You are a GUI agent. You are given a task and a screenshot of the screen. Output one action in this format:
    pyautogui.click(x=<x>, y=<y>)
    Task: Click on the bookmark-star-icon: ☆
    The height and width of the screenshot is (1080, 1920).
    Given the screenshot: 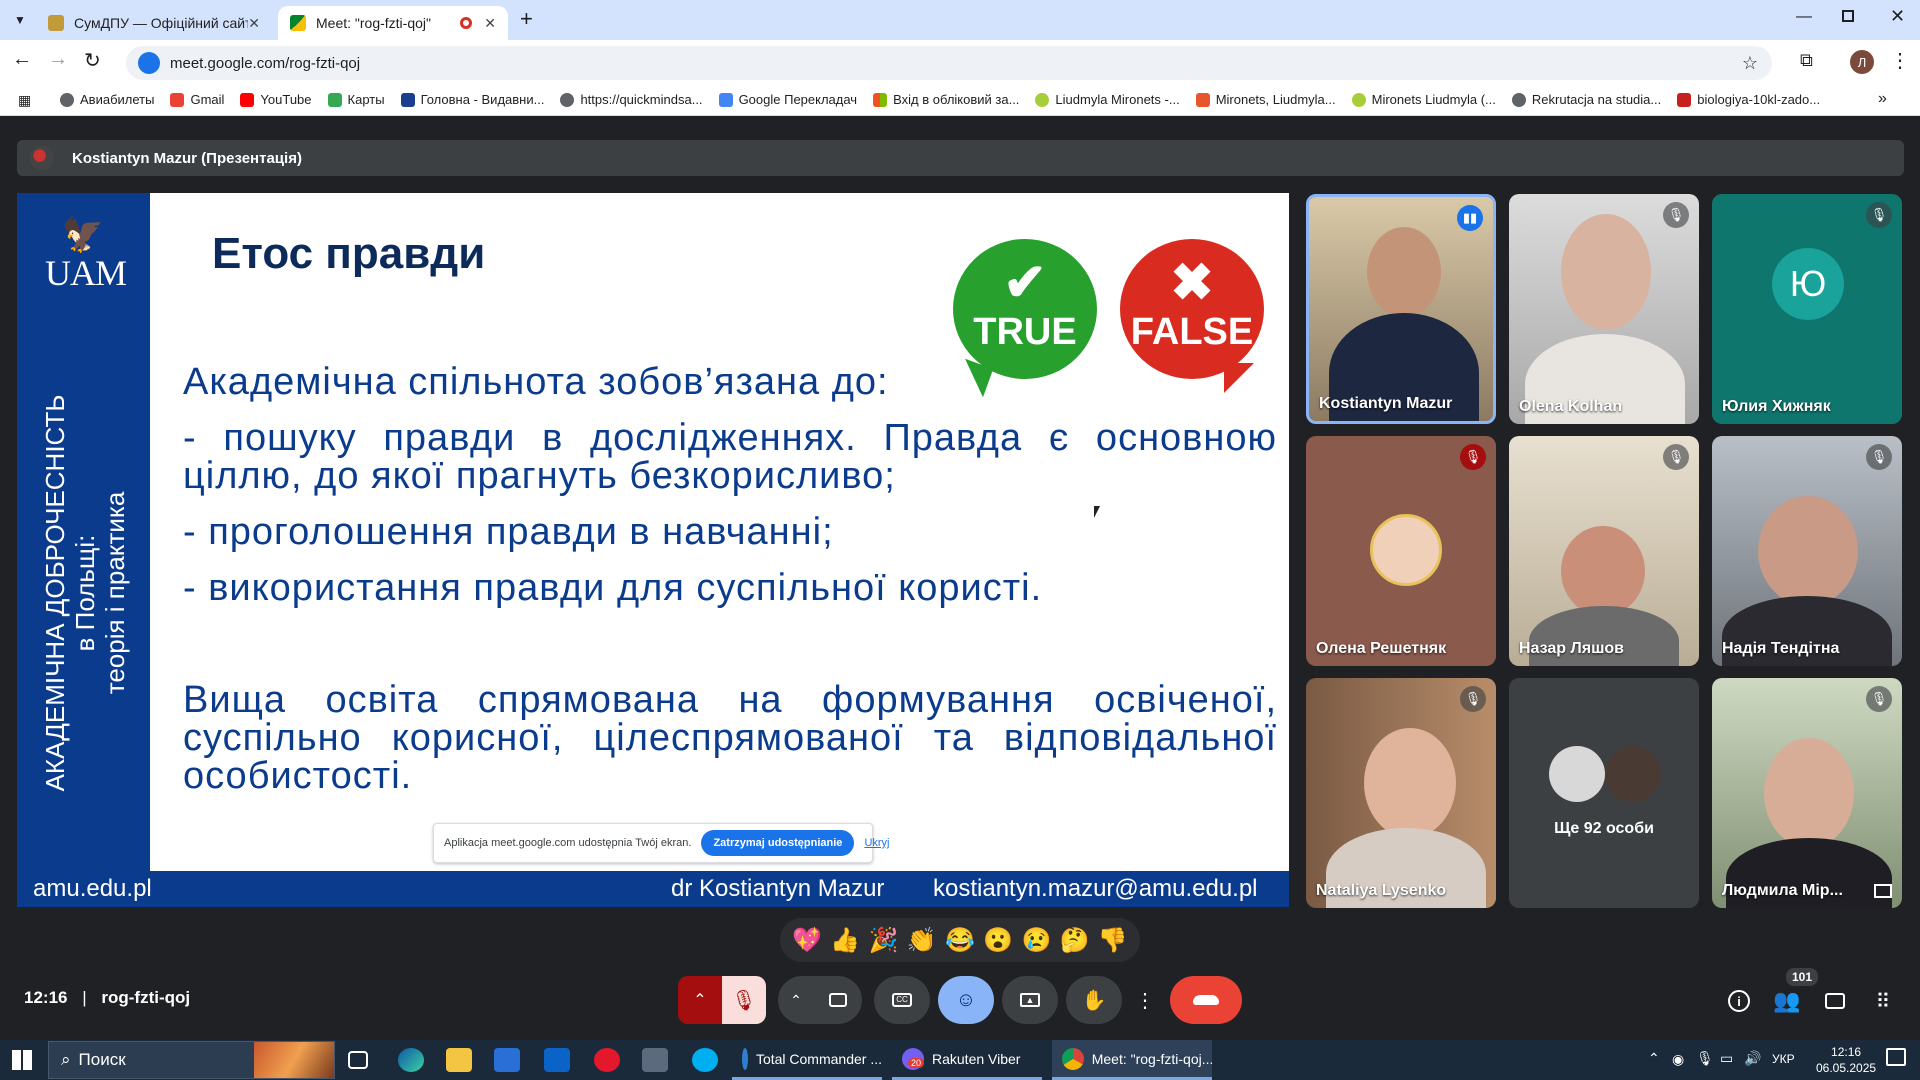 What is the action you would take?
    pyautogui.click(x=1750, y=63)
    